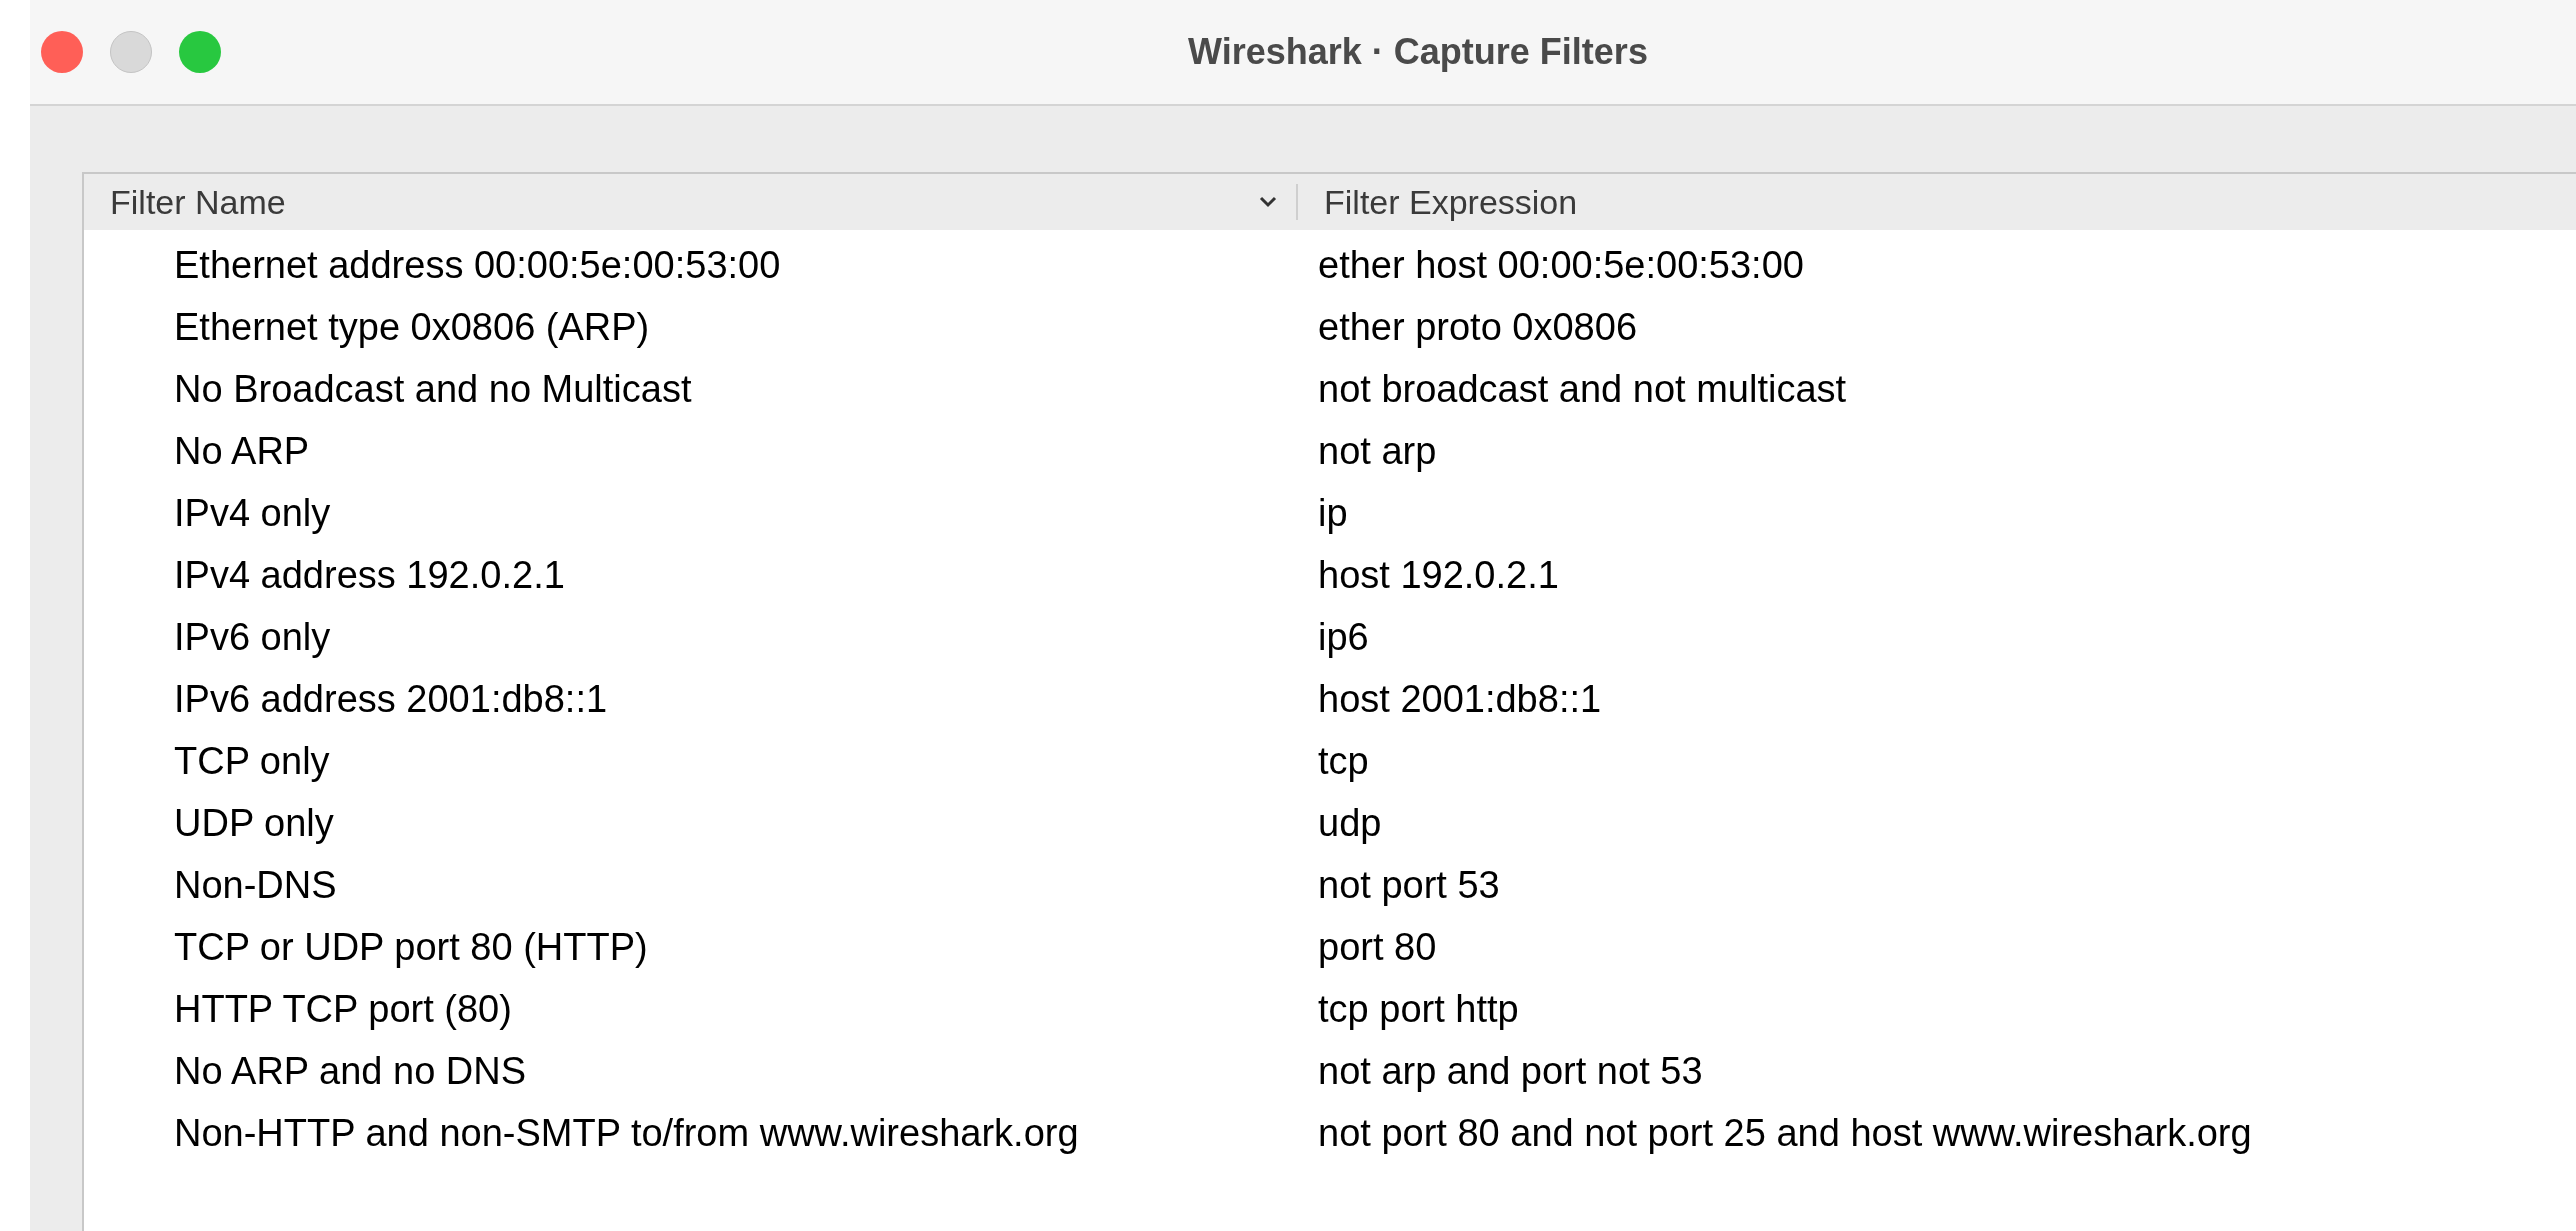 The width and height of the screenshot is (2576, 1231). Describe the element at coordinates (1459, 699) in the screenshot. I see `table-cell-text: host 2001:db8::1` at that location.